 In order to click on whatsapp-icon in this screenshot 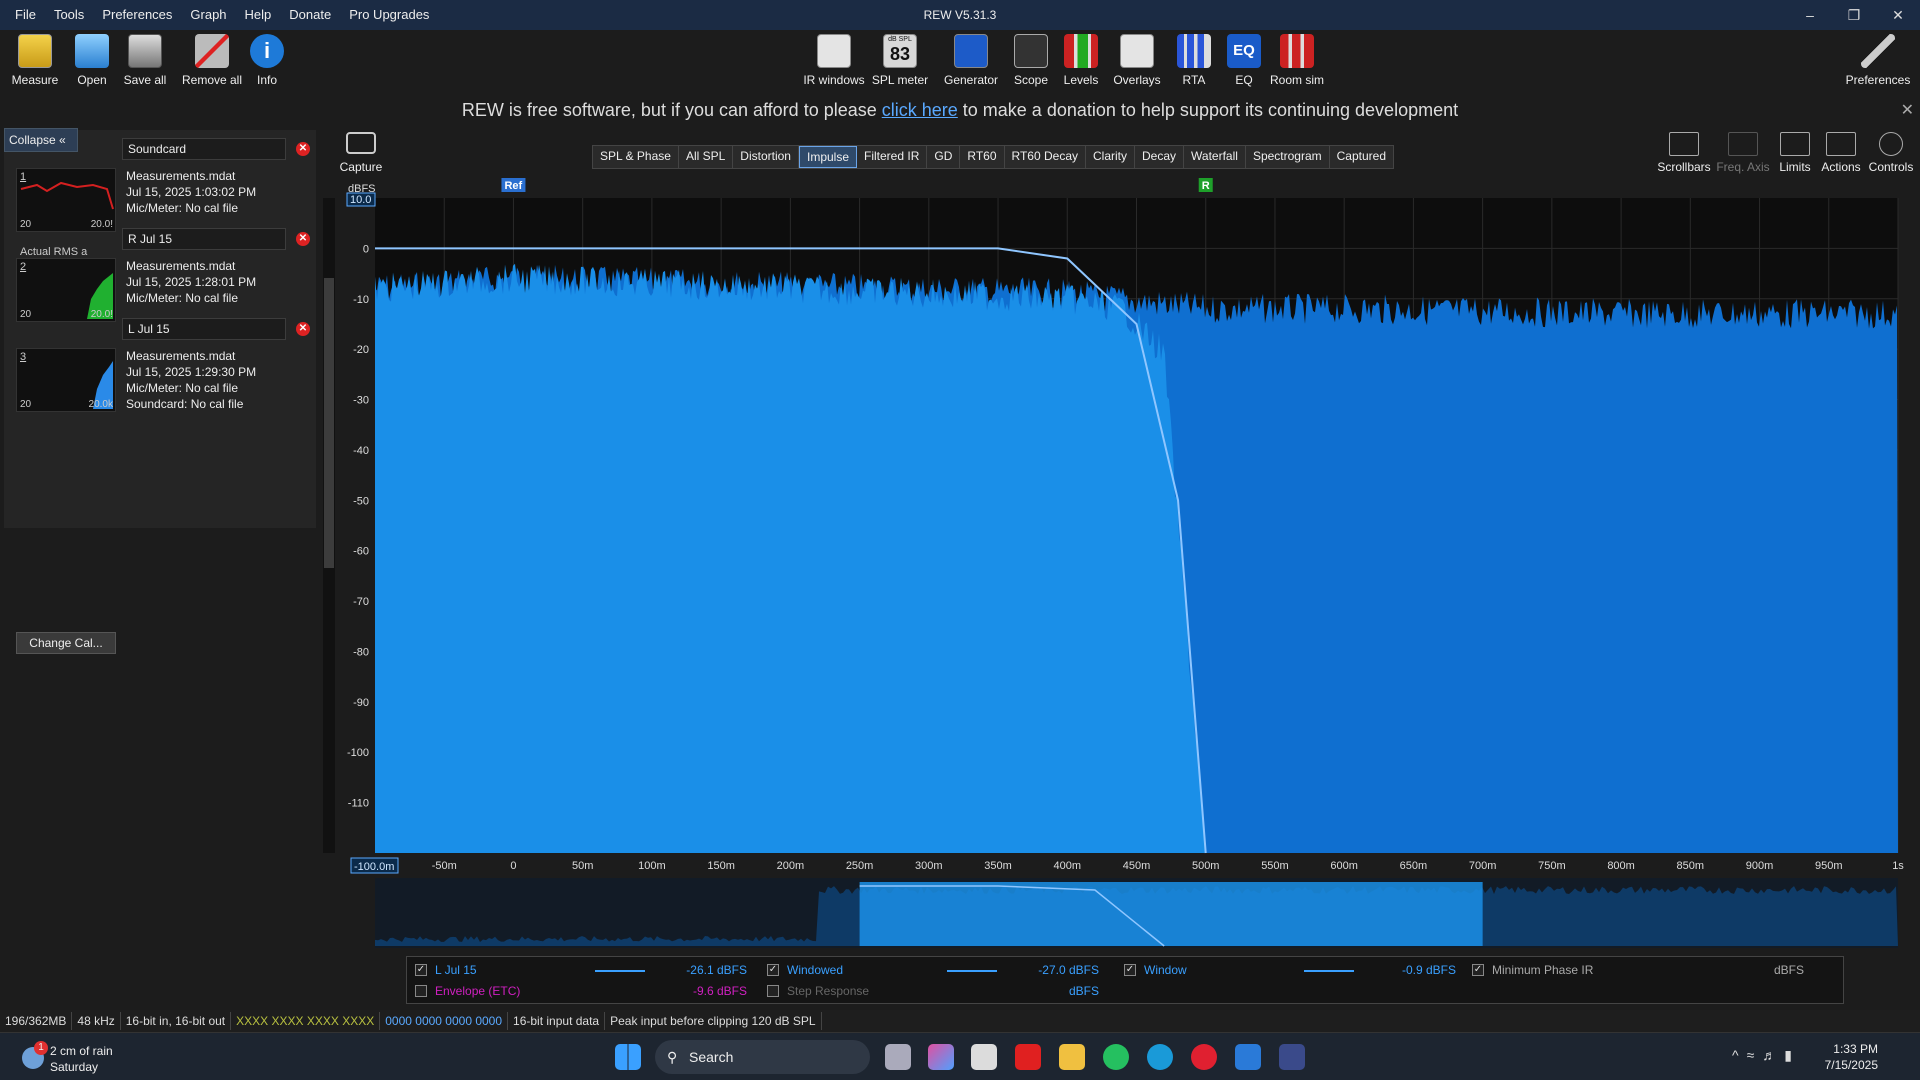, I will do `click(1116, 1057)`.